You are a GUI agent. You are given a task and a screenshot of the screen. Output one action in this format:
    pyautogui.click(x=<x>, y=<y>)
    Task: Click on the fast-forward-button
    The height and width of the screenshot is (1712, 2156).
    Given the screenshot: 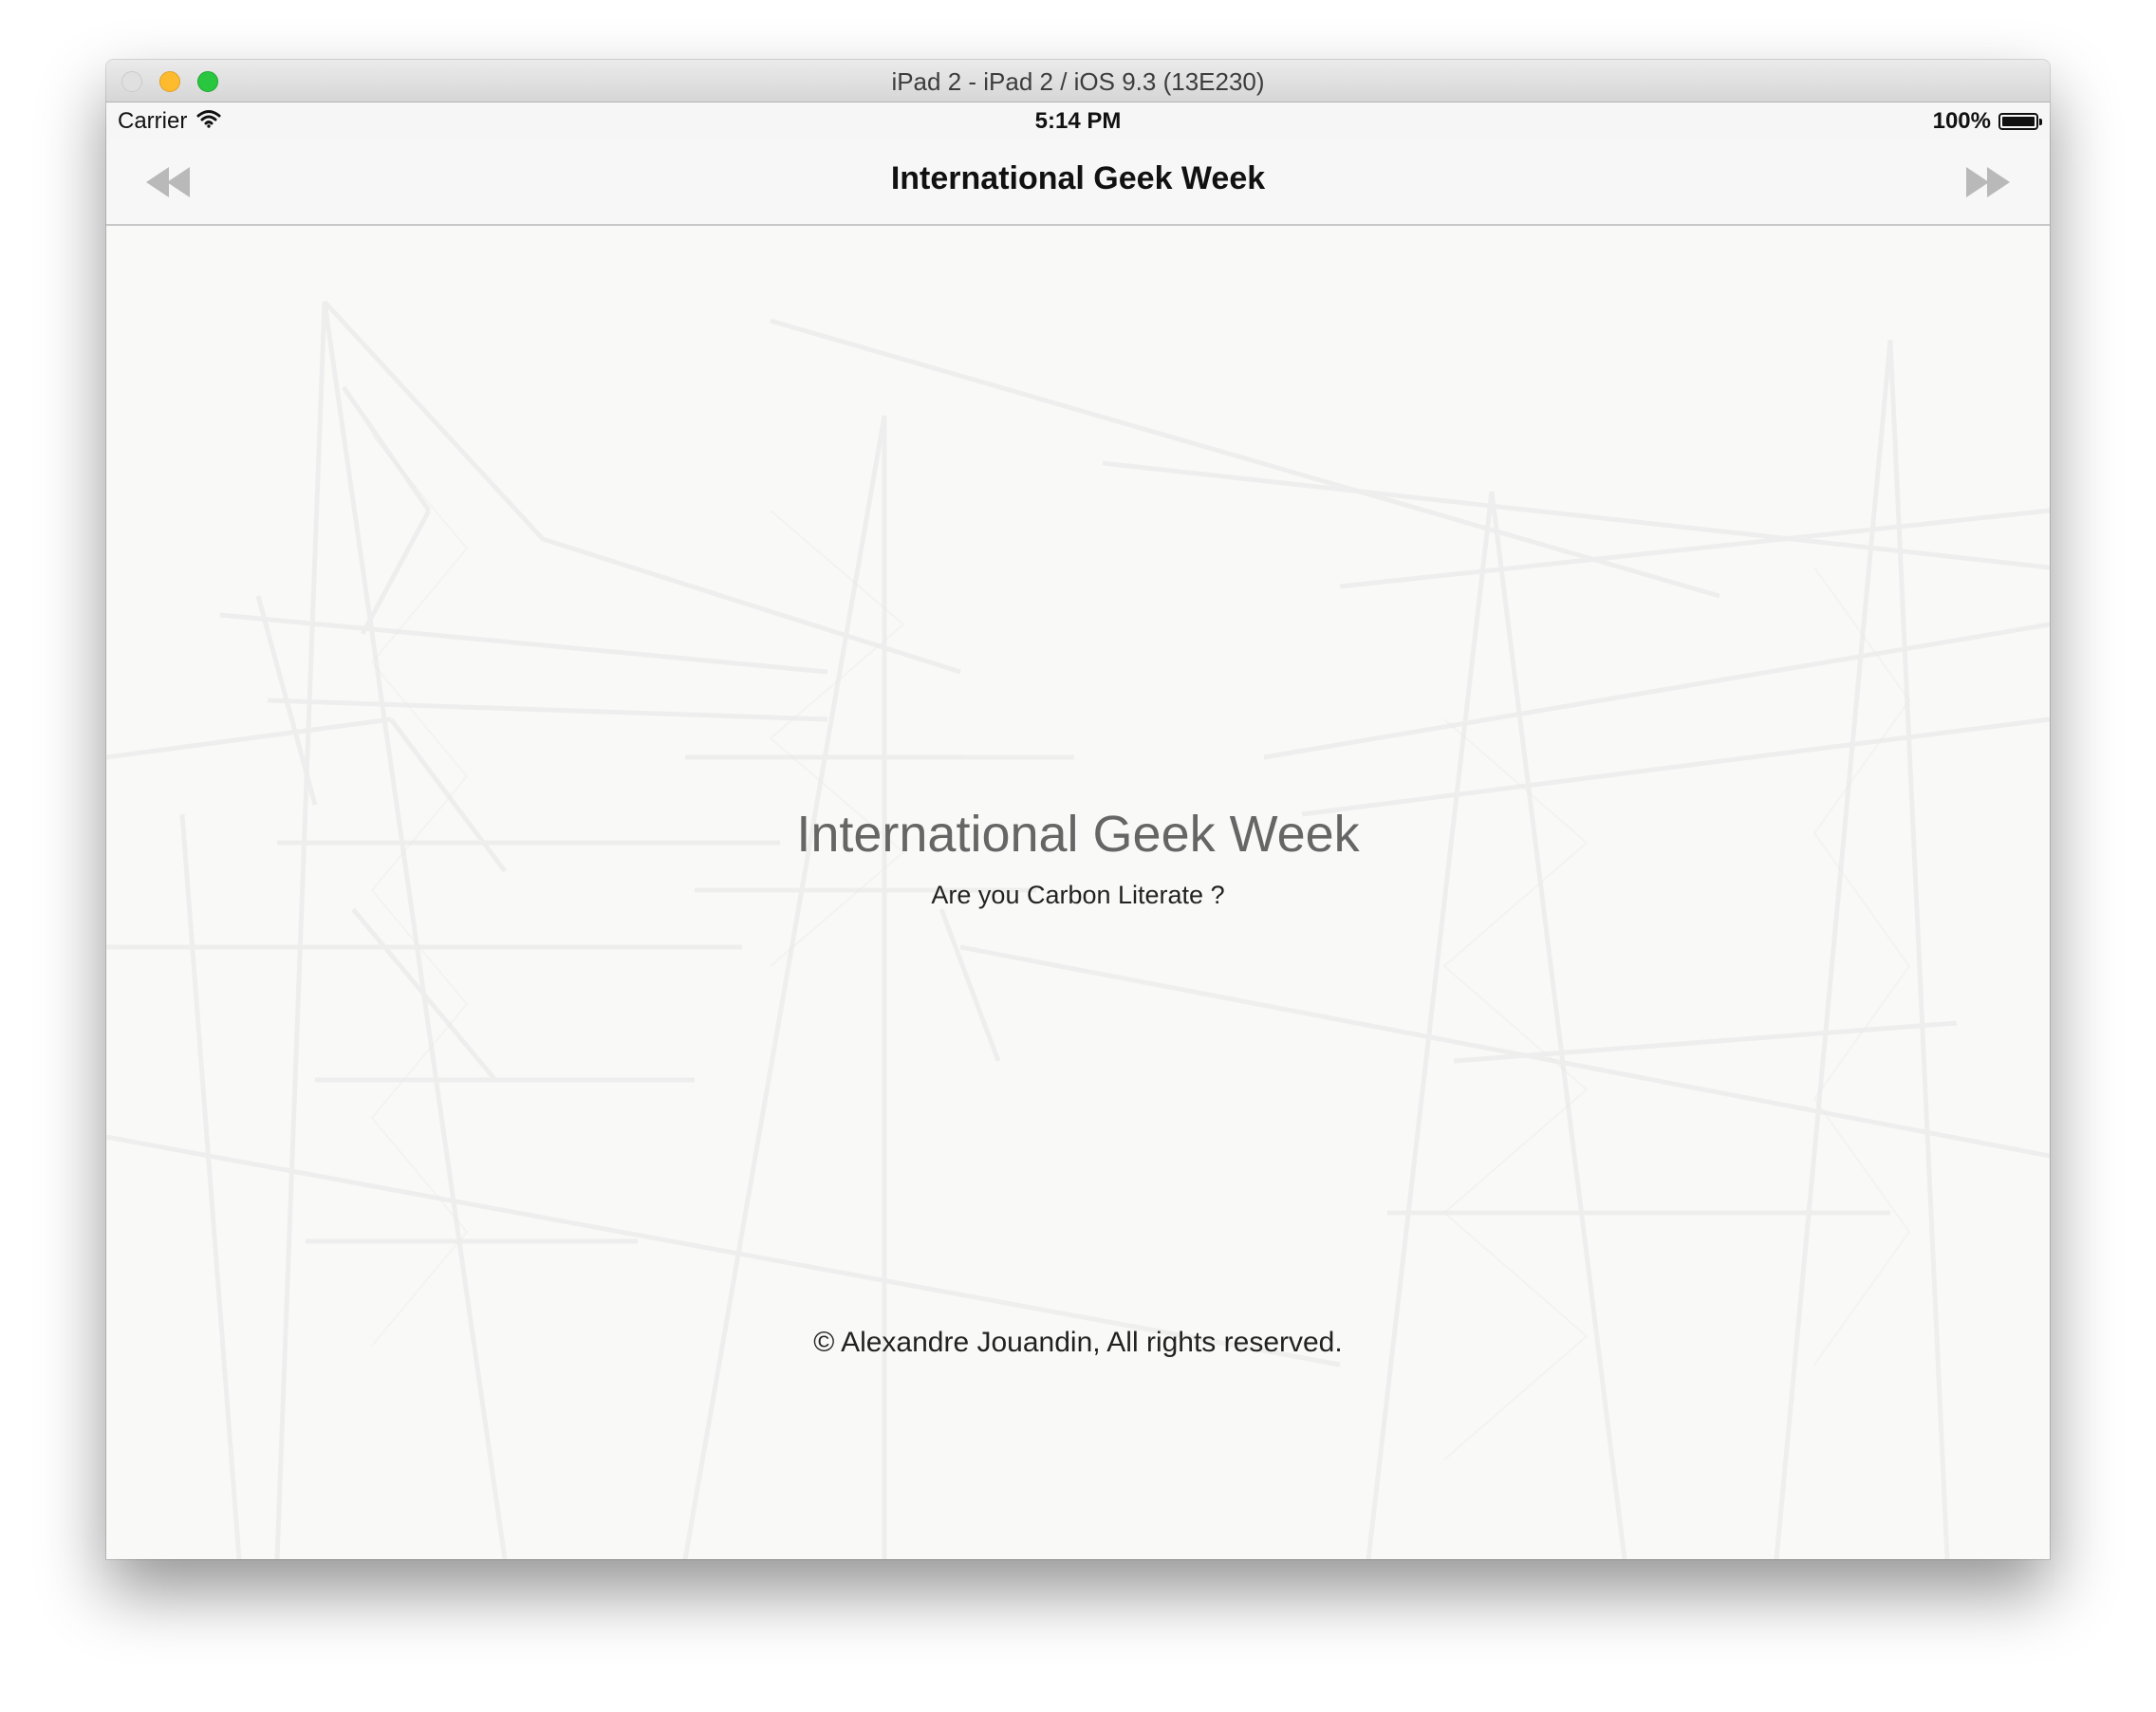 What is the action you would take?
    pyautogui.click(x=1985, y=182)
    